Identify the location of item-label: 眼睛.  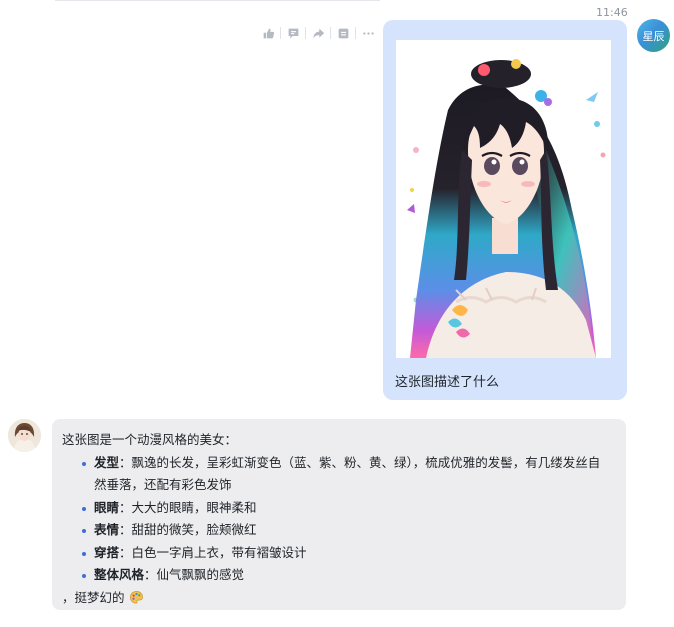
(107, 507).